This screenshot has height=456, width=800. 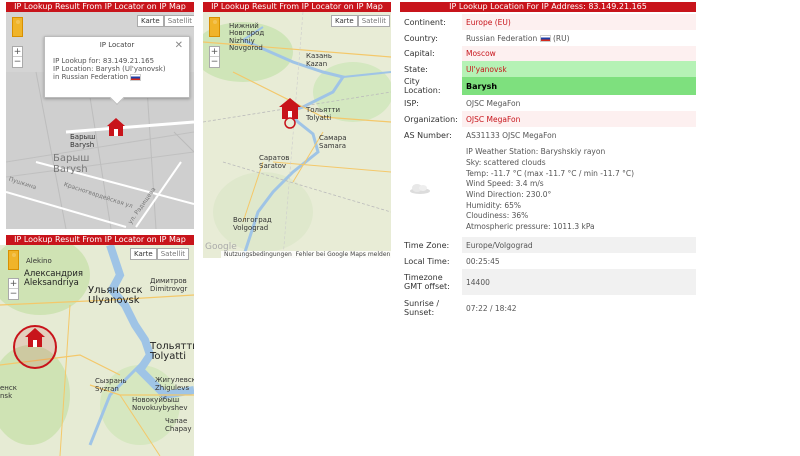 What do you see at coordinates (160, 408) in the screenshot?
I see `label-novokuib-en: Novokuybyshev` at bounding box center [160, 408].